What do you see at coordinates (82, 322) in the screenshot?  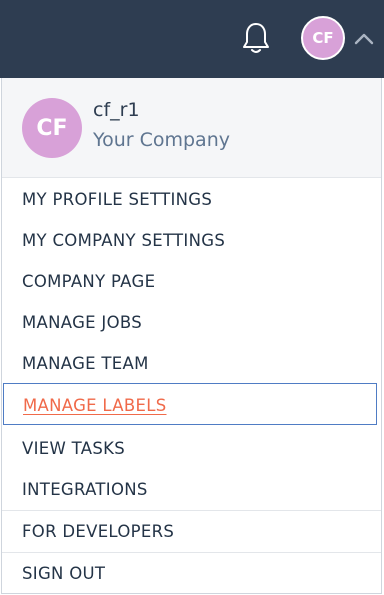 I see `menu-item-manage-jobs: MANAGE JOBS` at bounding box center [82, 322].